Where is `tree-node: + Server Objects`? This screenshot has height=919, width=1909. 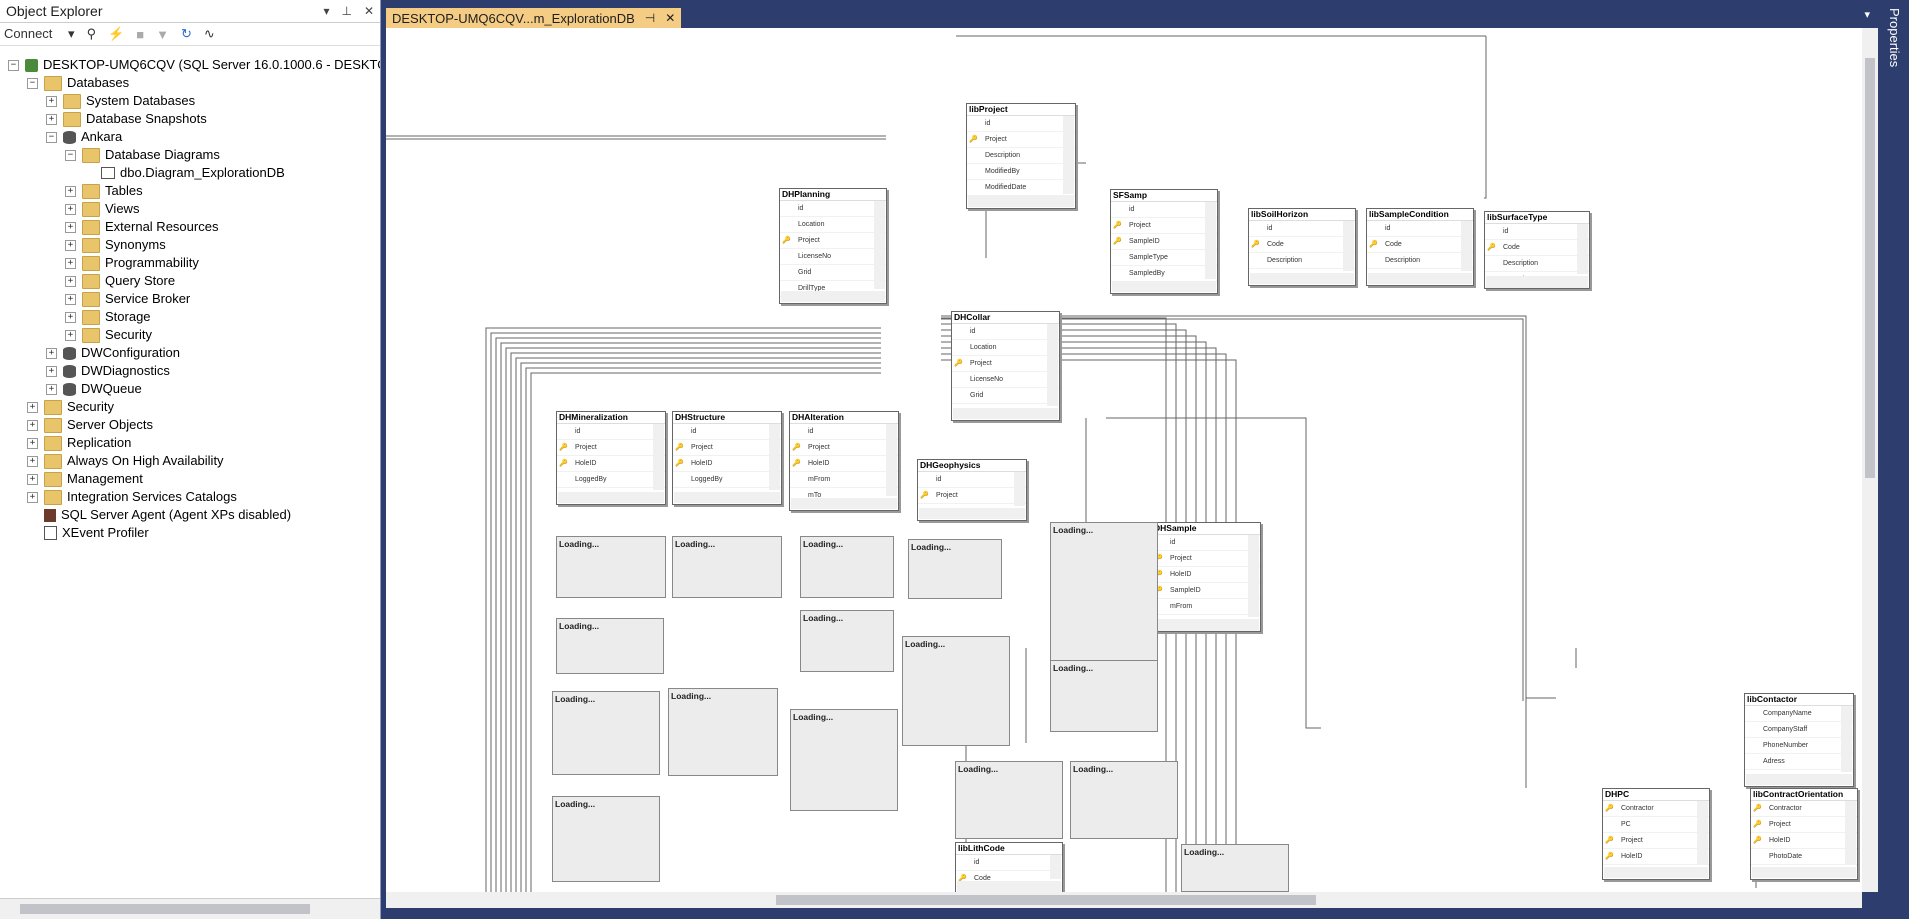 tree-node: + Server Objects is located at coordinates (90, 425).